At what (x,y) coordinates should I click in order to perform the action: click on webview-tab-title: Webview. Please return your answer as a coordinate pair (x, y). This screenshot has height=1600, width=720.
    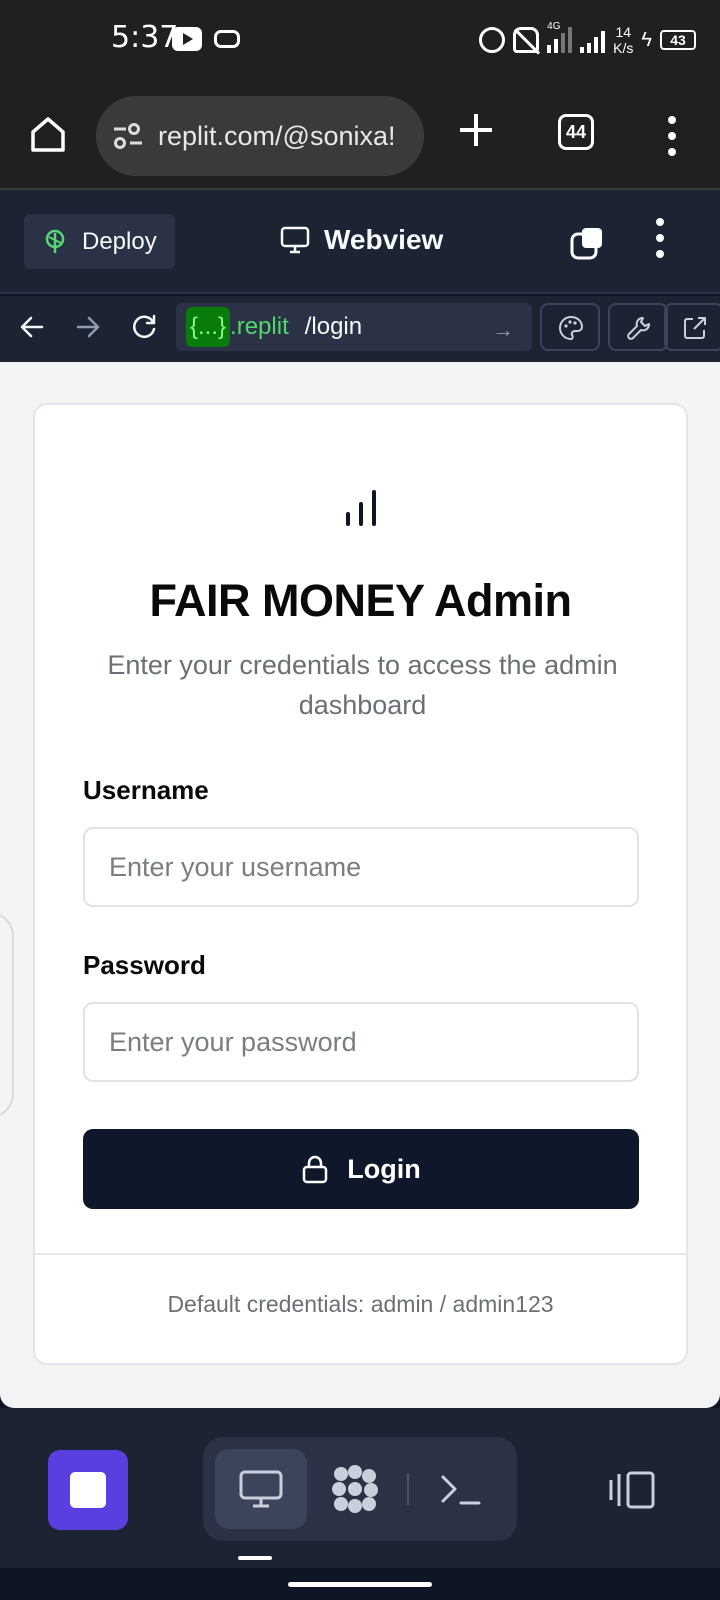
    Looking at the image, I should click on (361, 240).